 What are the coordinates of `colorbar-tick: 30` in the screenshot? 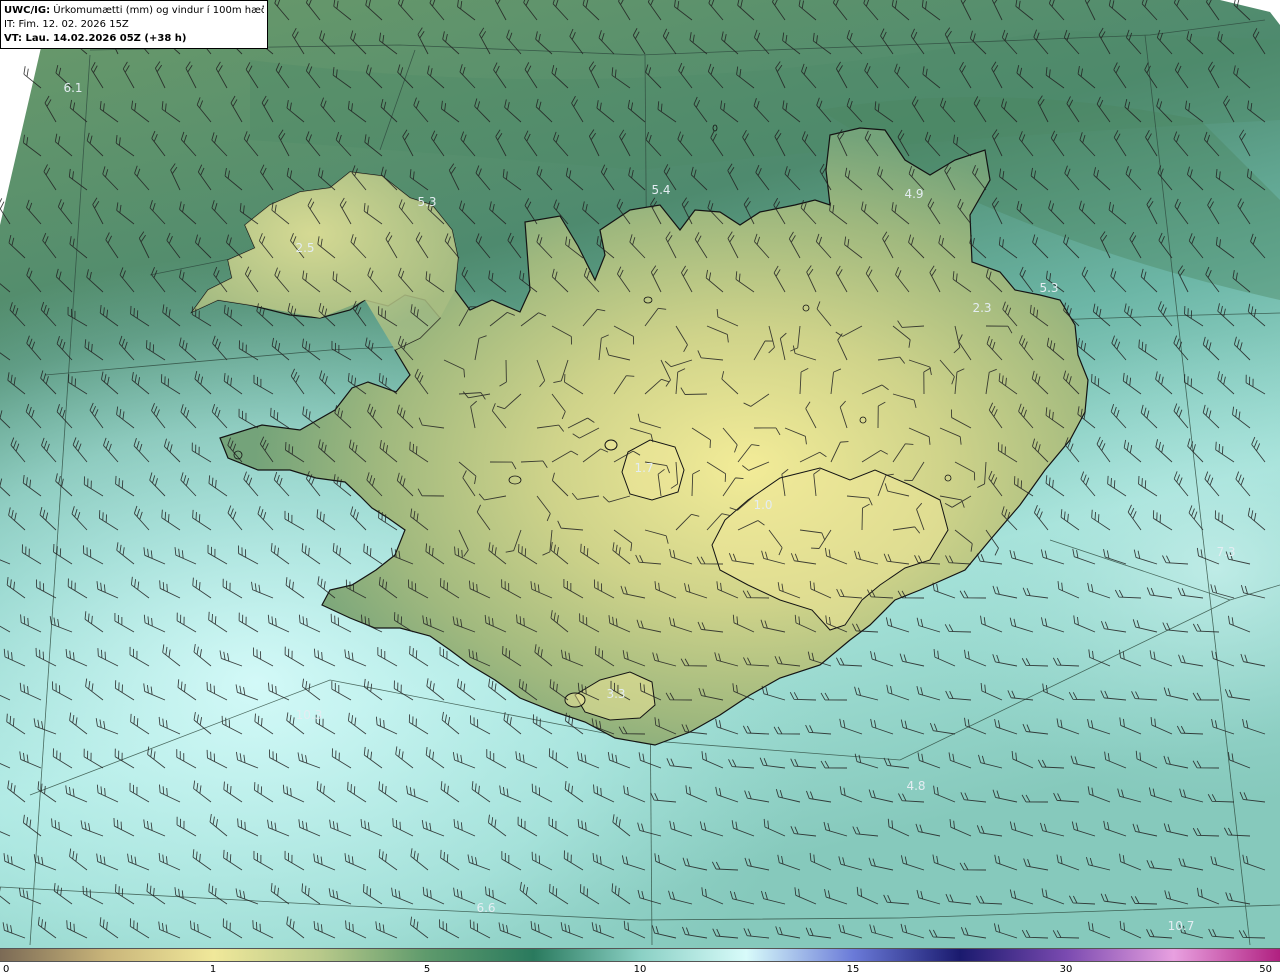 It's located at (1066, 969).